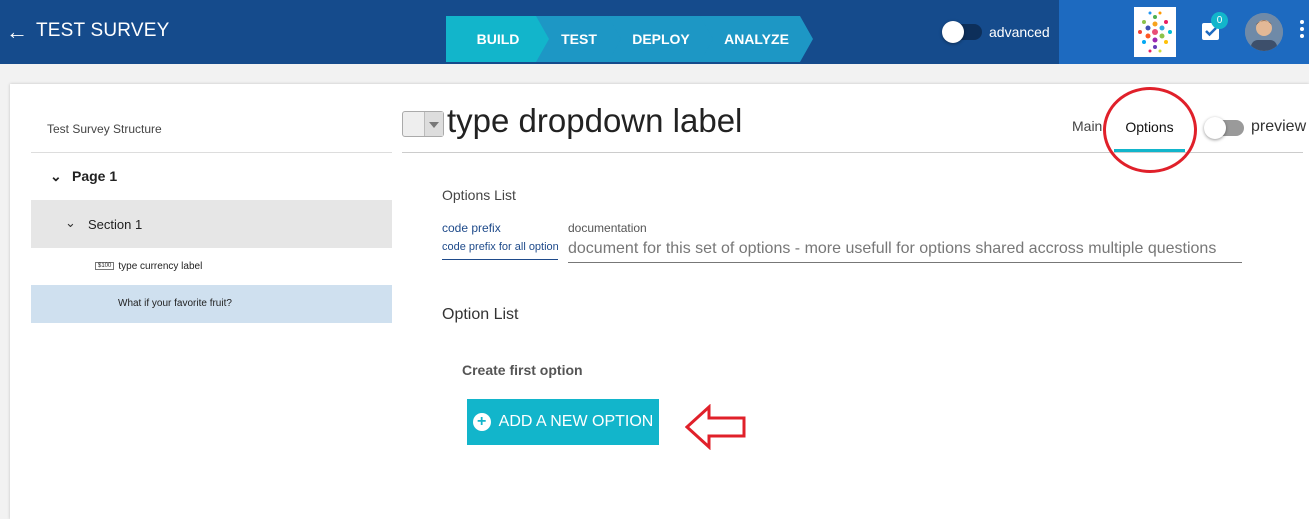 Image resolution: width=1309 pixels, height=519 pixels. What do you see at coordinates (498, 39) in the screenshot?
I see `step-build: BUILD` at bounding box center [498, 39].